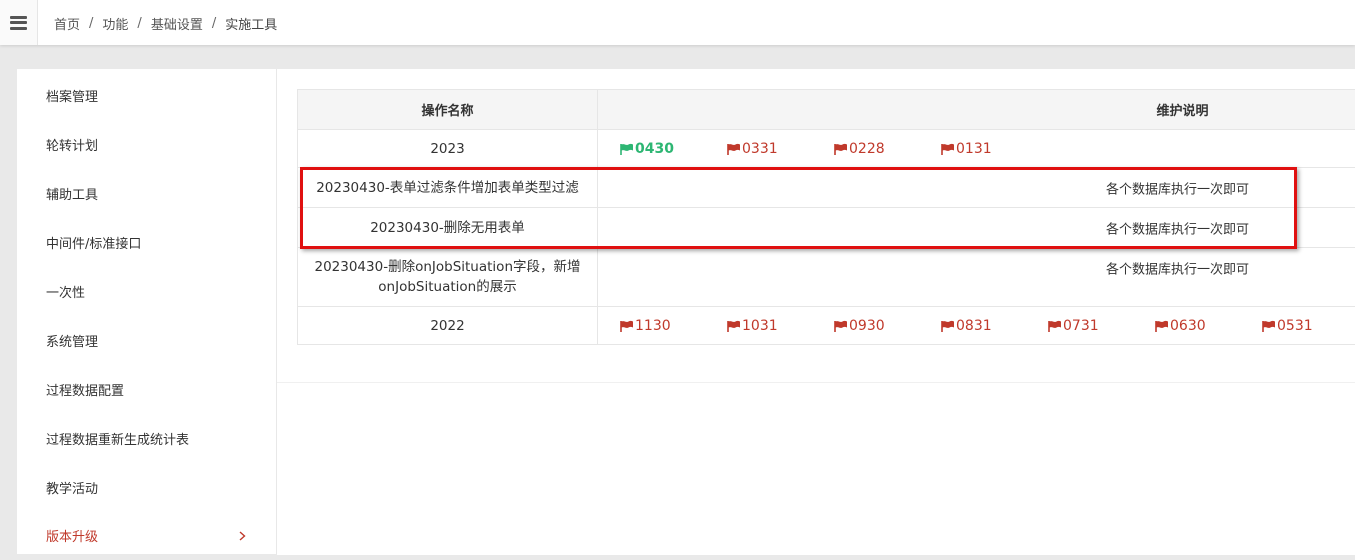 This screenshot has height=560, width=1355. I want to click on breadcrumb: 首页 / 功能 / 基础设置 / 实施工具, so click(165, 23).